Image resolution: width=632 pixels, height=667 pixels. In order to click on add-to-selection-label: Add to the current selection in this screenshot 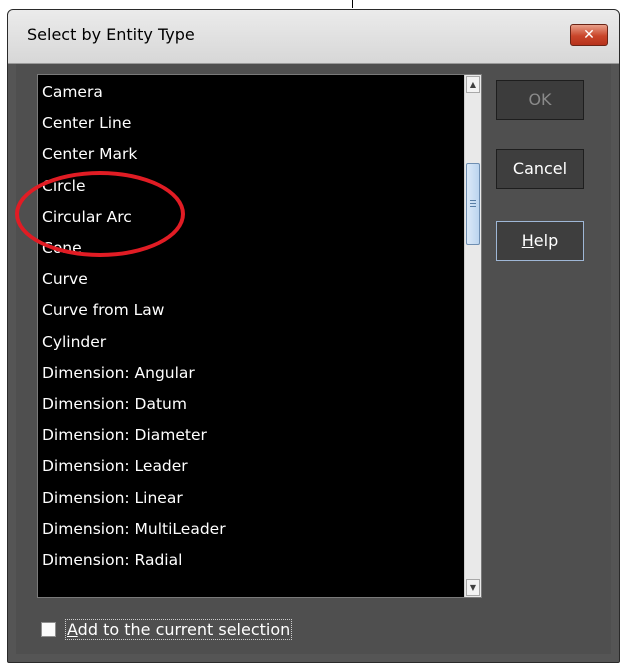, I will do `click(179, 629)`.